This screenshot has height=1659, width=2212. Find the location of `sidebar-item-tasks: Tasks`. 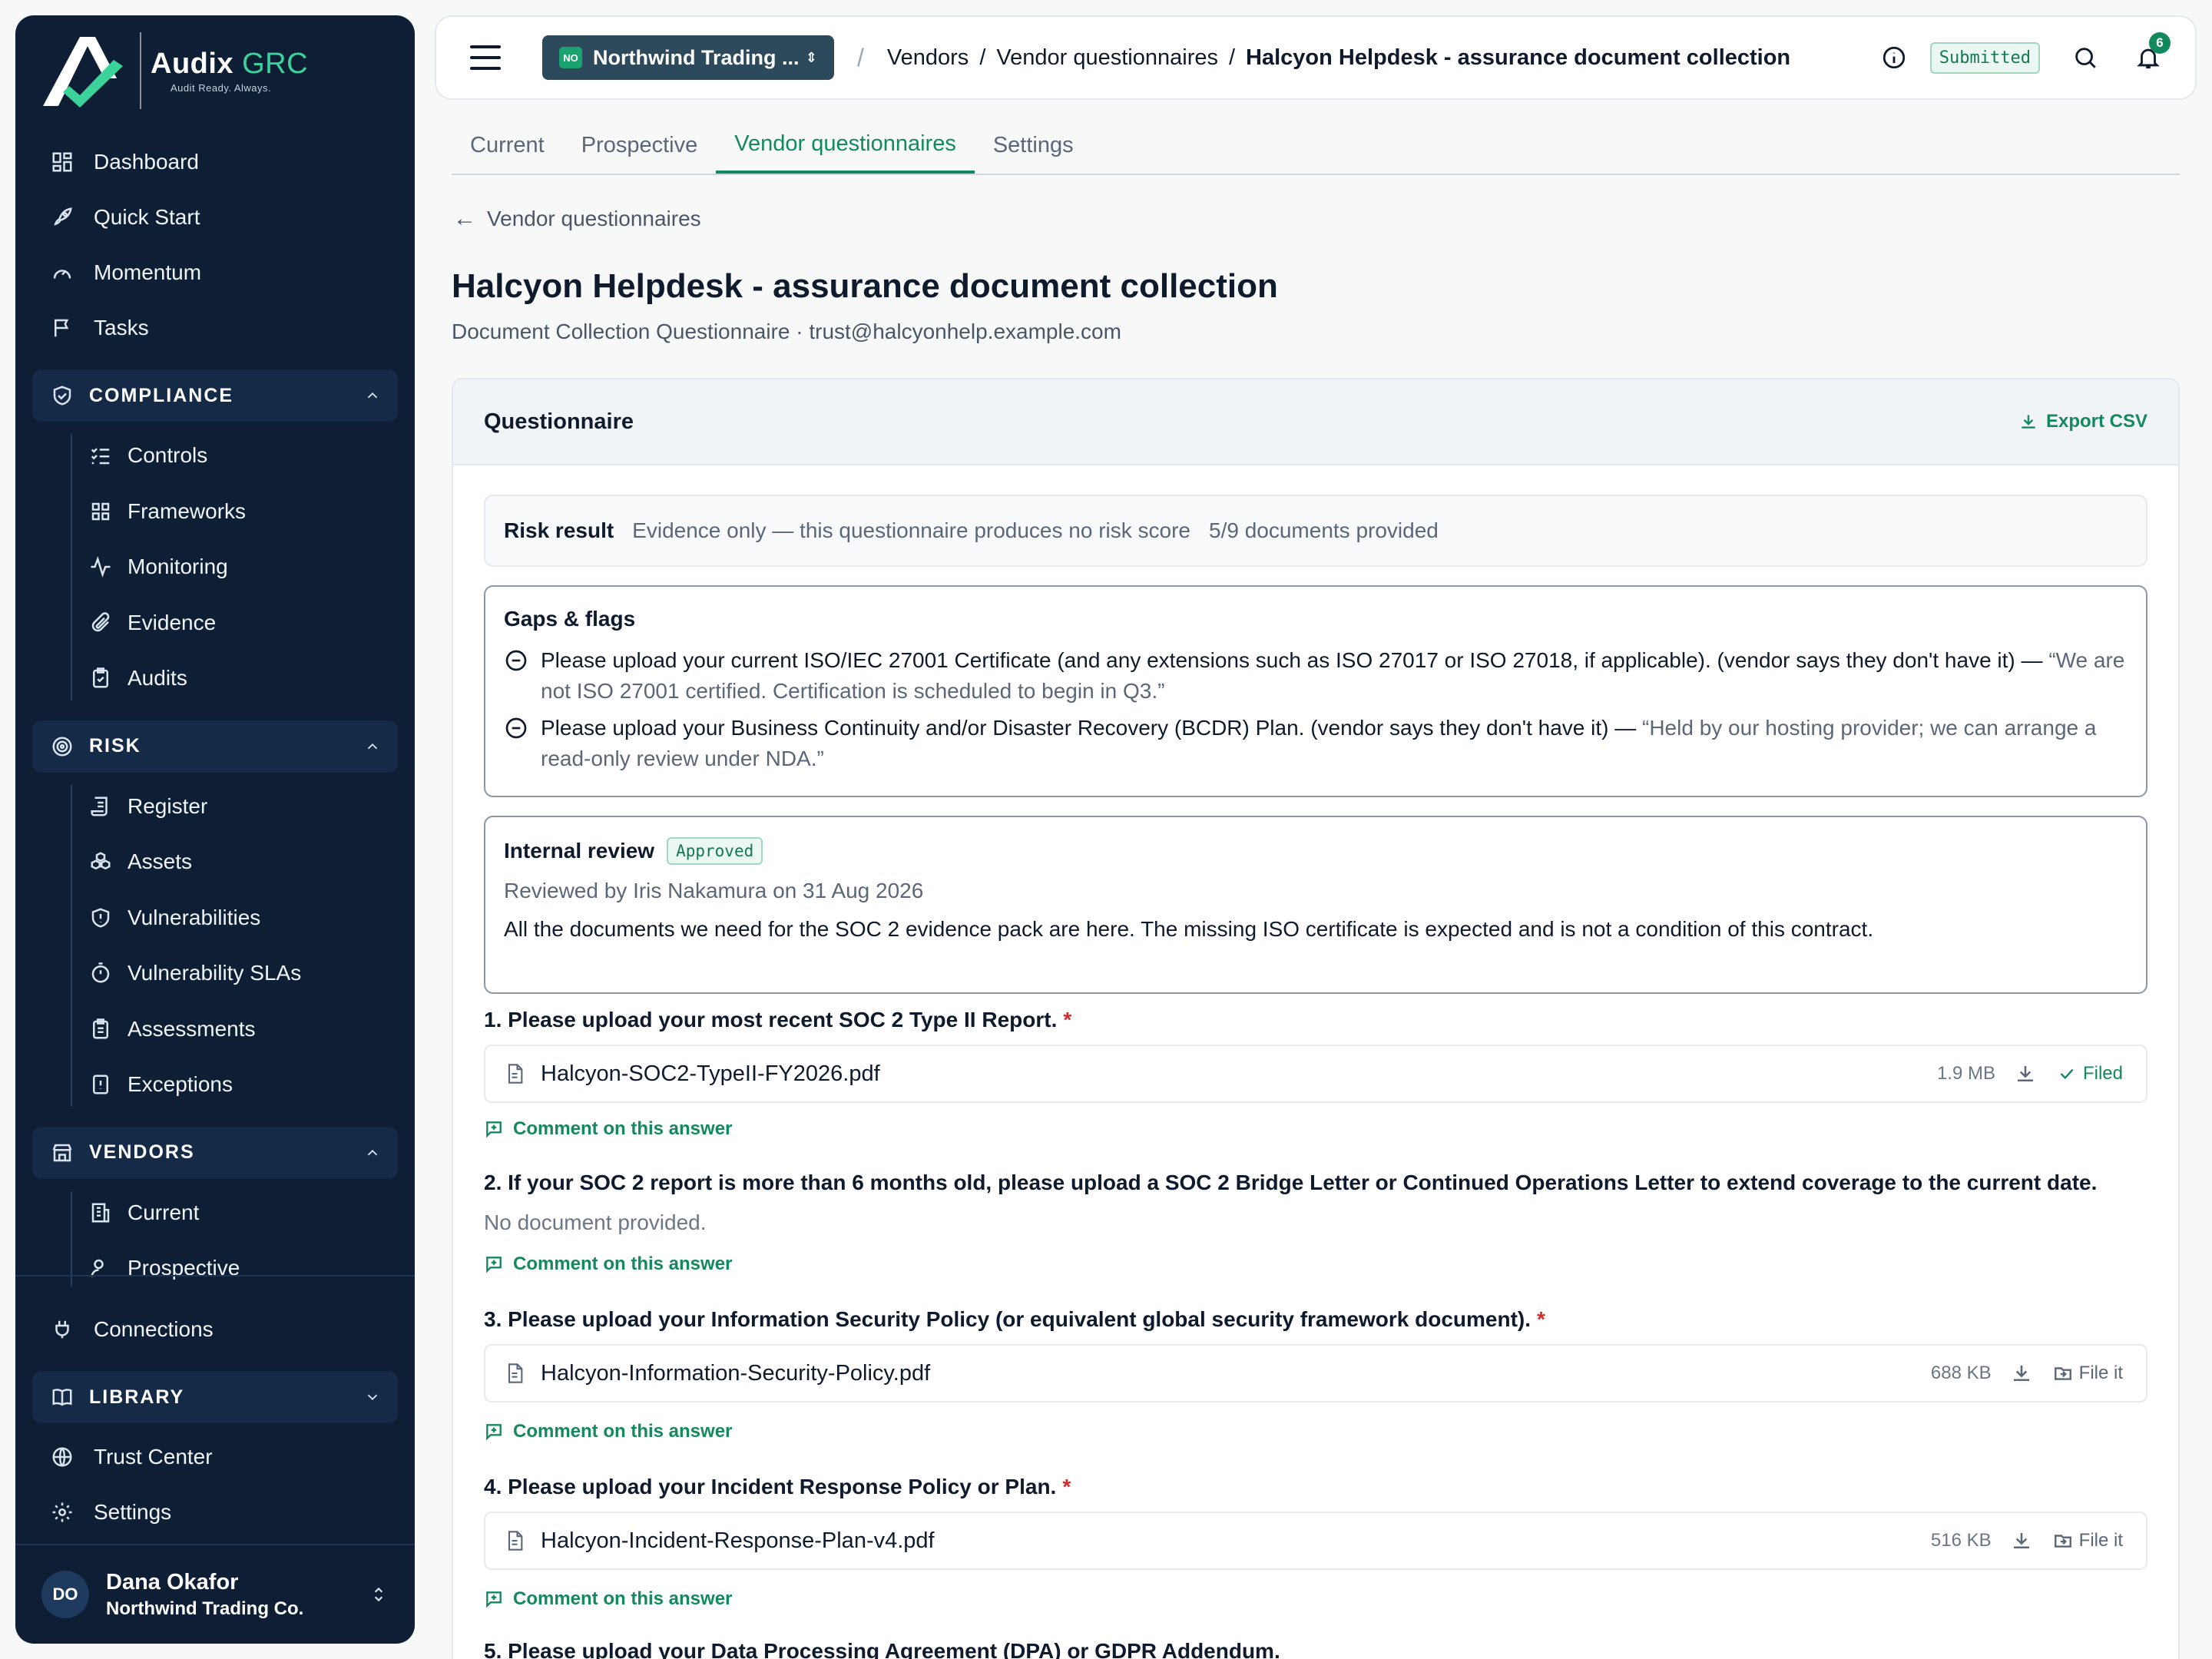

sidebar-item-tasks: Tasks is located at coordinates (215, 328).